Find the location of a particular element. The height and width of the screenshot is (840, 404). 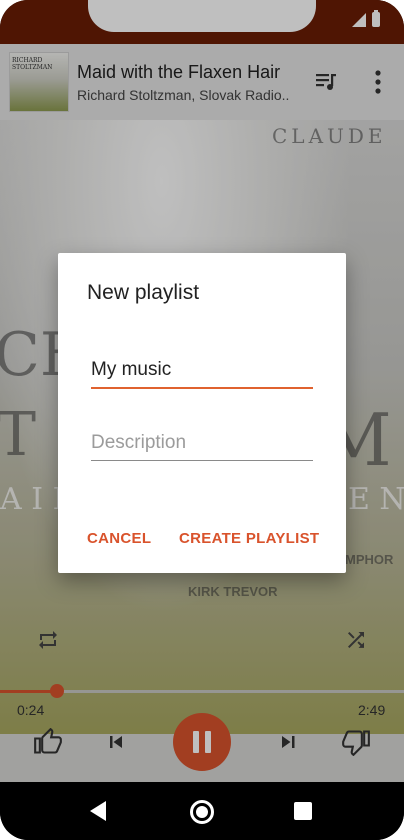

dialog-title: New playlist is located at coordinates (143, 292).